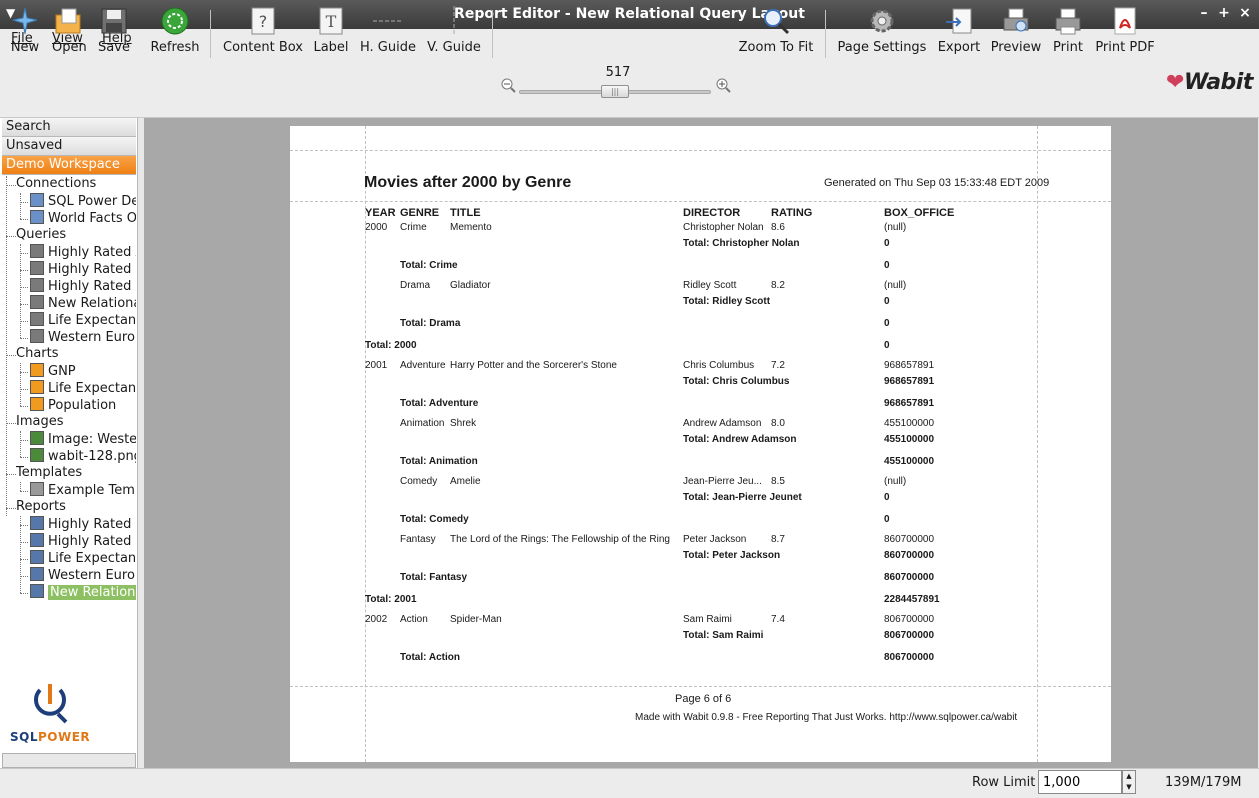  Describe the element at coordinates (83, 490) in the screenshot. I see `tree-item: Example Template` at that location.